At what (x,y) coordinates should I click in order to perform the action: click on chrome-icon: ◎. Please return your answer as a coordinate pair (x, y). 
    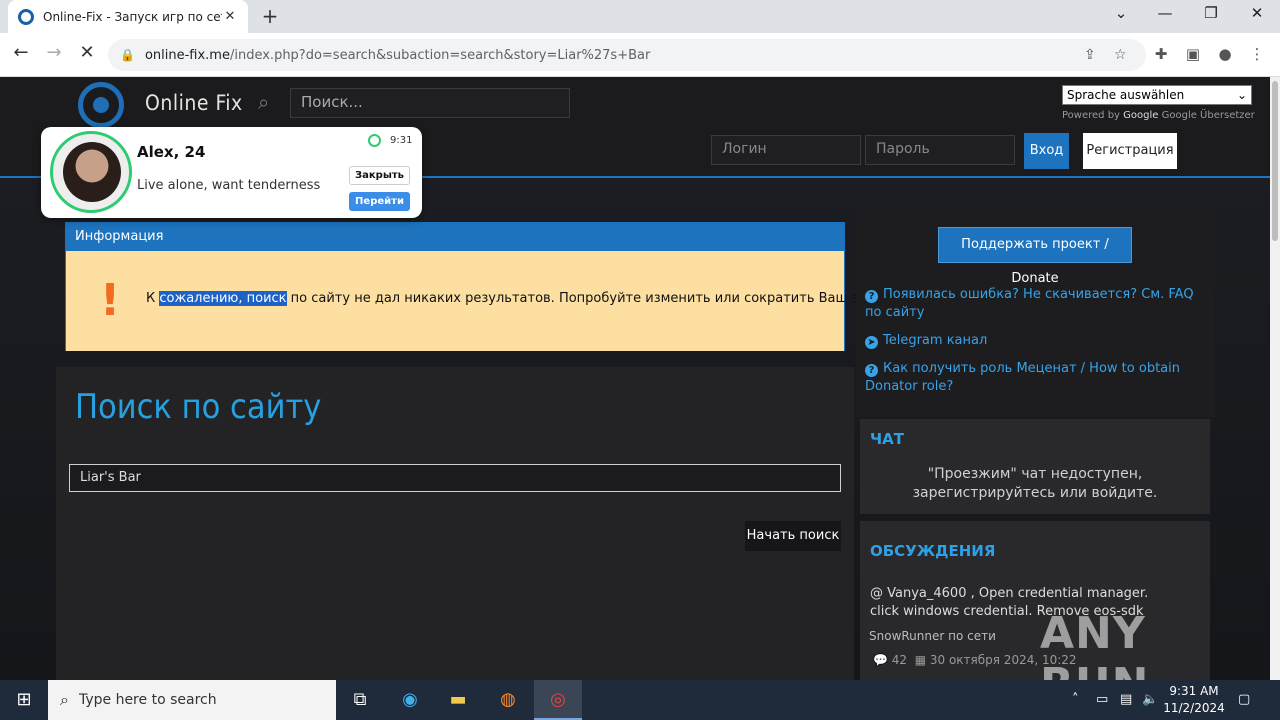
    Looking at the image, I should click on (558, 700).